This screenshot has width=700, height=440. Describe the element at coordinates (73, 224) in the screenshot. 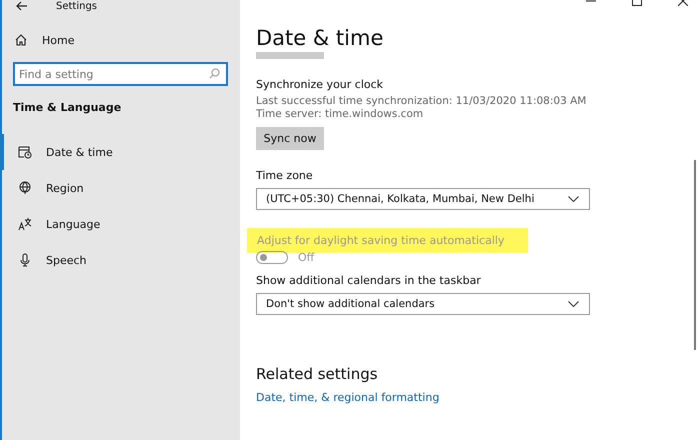

I see `sidebar-item-label: Language` at that location.